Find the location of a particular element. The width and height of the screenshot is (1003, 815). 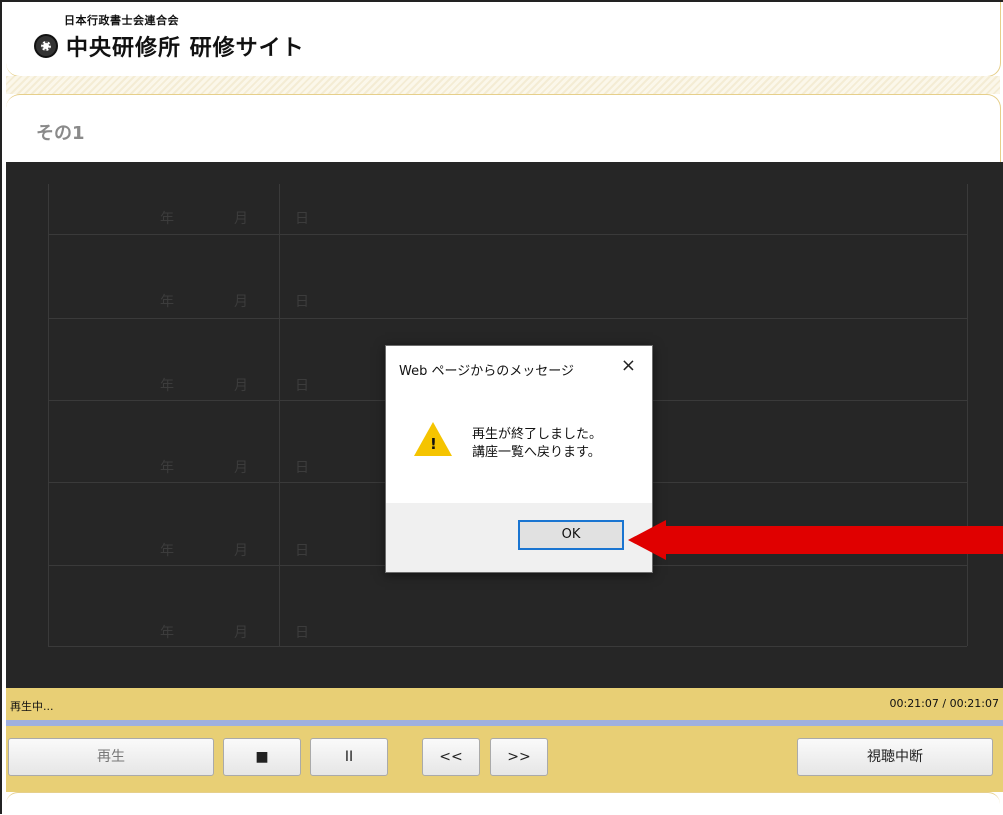

pause-button: II is located at coordinates (349, 757).